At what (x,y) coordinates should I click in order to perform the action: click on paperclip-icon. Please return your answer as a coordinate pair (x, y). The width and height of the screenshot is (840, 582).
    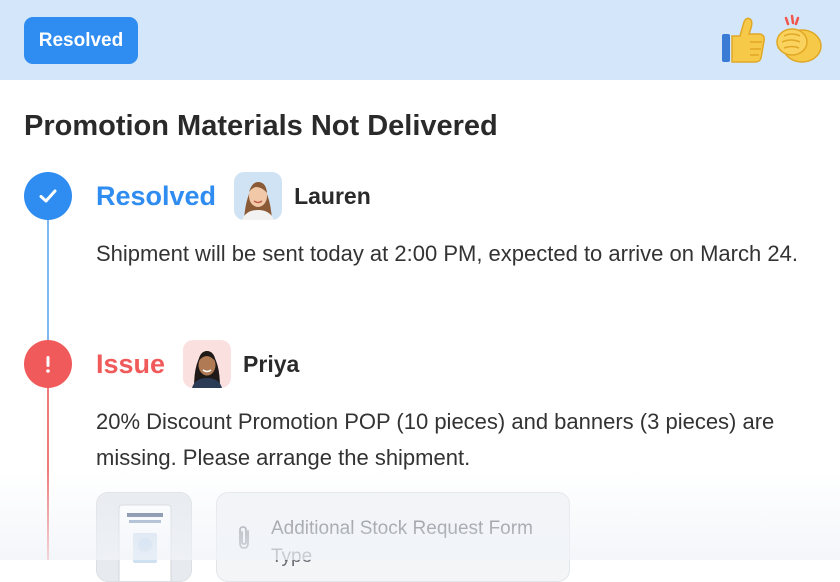
    Looking at the image, I should click on (244, 540).